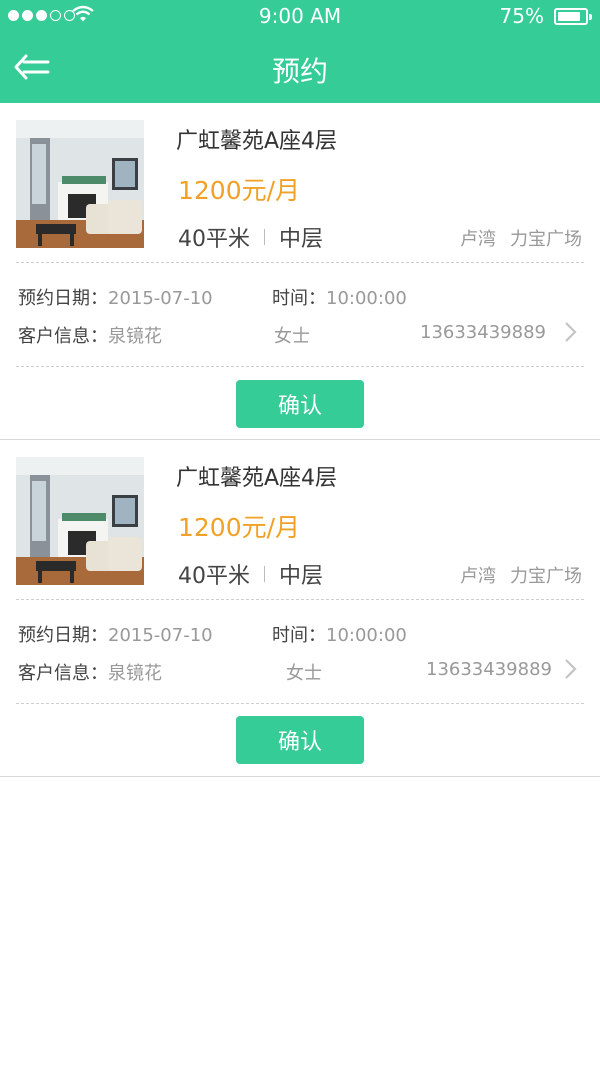  Describe the element at coordinates (573, 16) in the screenshot. I see `battery-icon` at that location.